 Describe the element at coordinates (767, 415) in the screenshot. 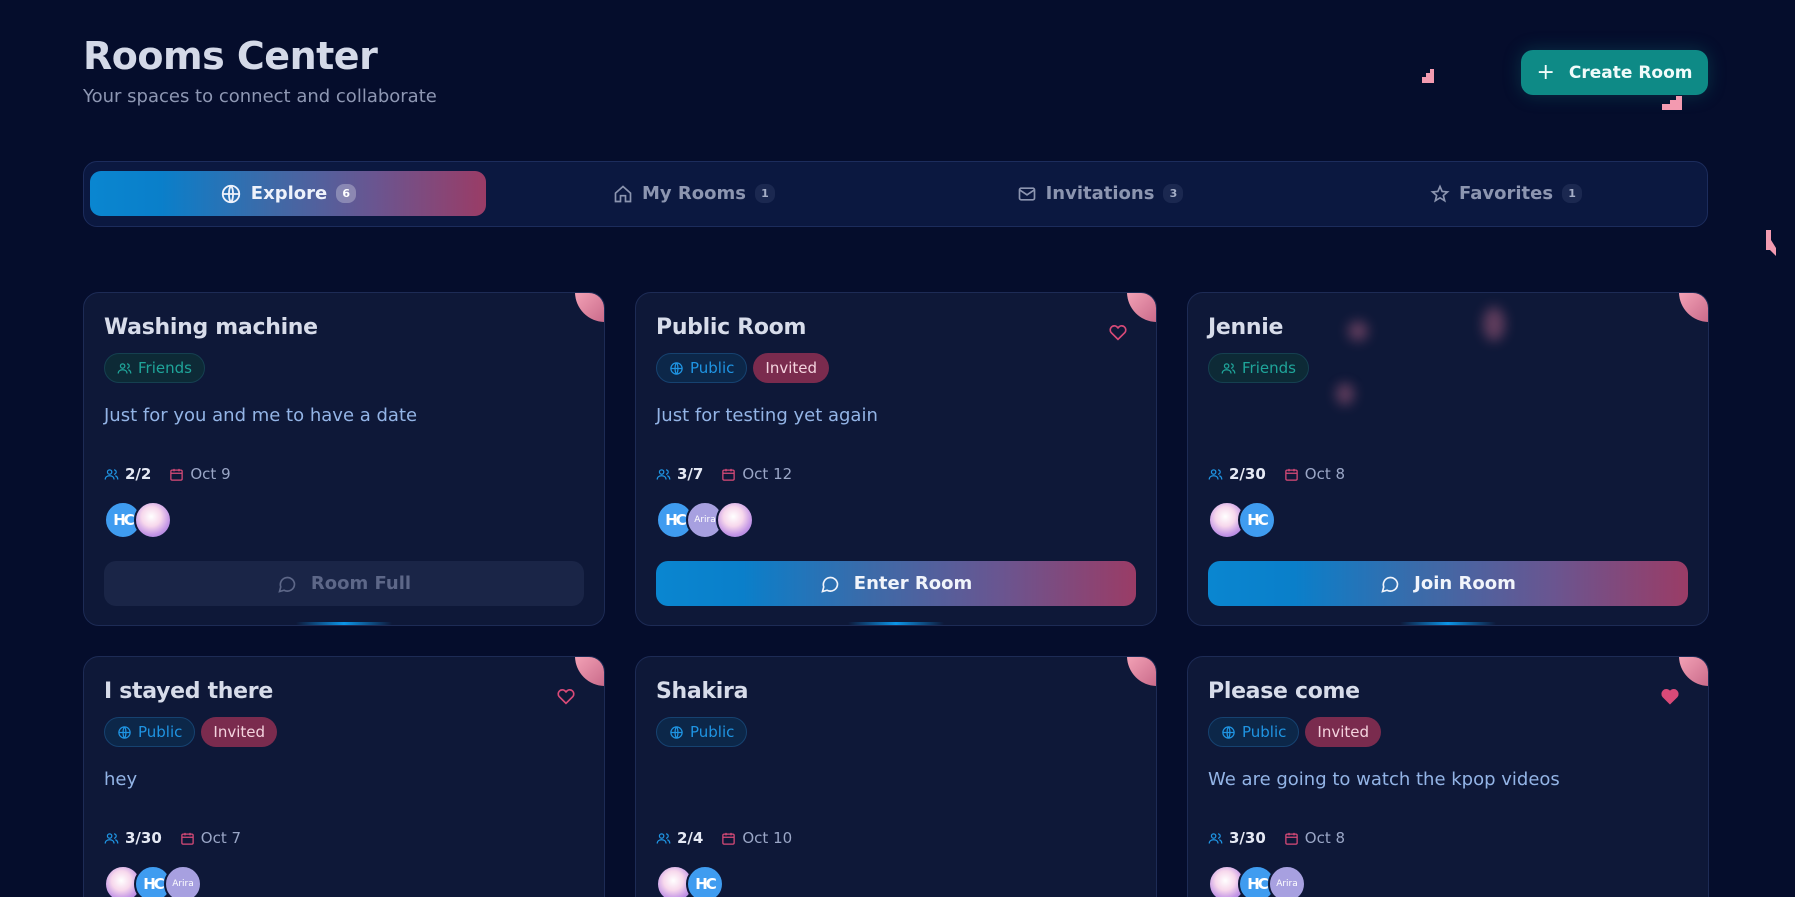

I see `room-description: Just for testing yet again` at that location.